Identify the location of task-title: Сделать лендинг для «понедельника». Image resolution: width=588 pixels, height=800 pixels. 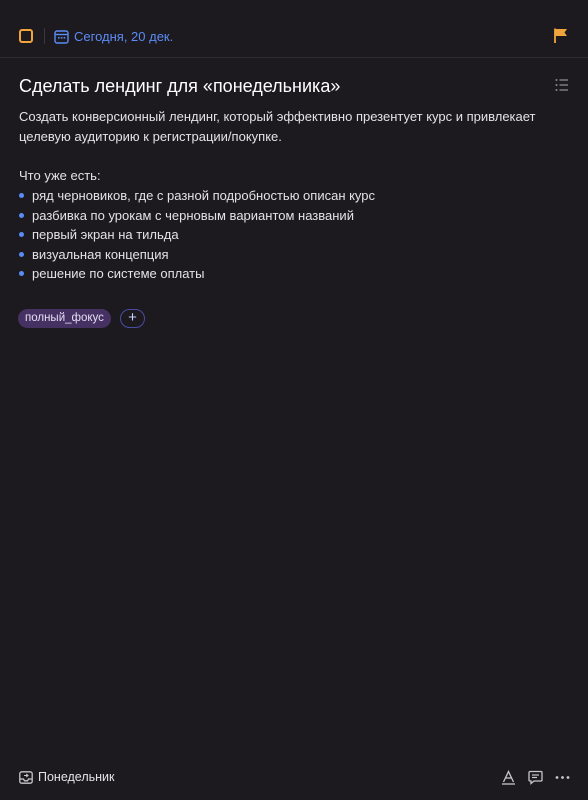
(179, 86).